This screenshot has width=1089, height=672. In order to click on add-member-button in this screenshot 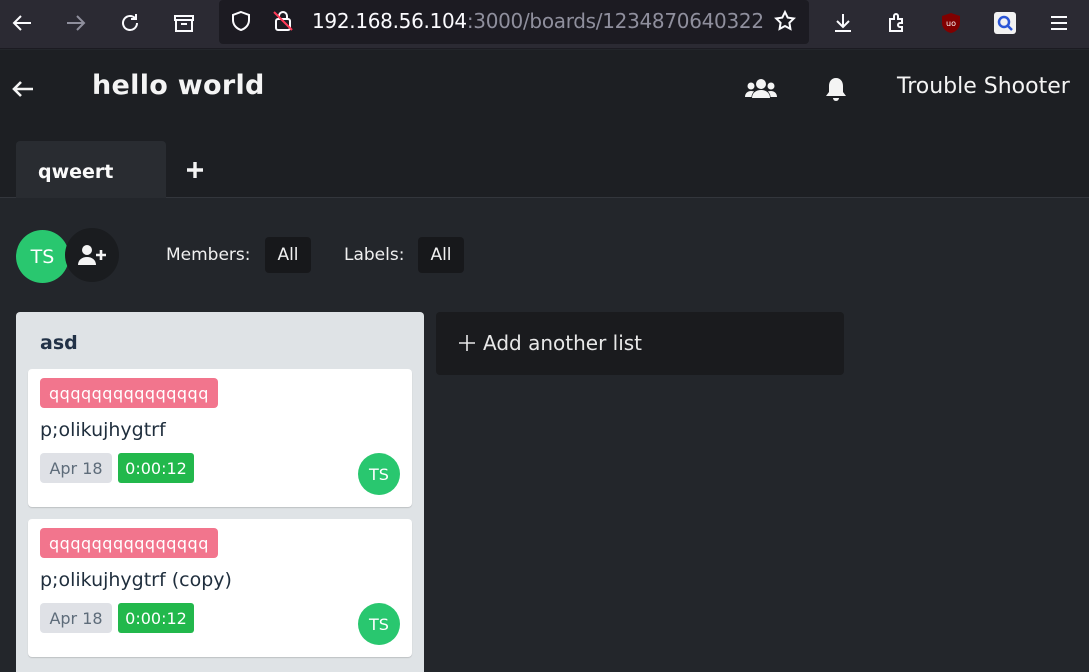, I will do `click(92, 255)`.